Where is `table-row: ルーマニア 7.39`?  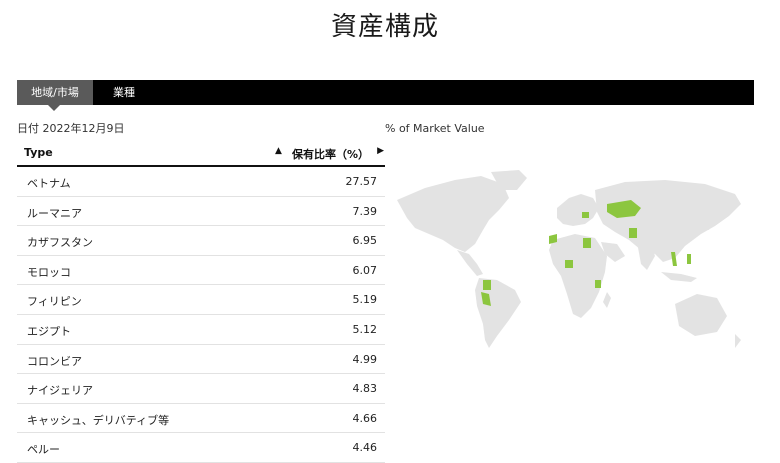 table-row: ルーマニア 7.39 is located at coordinates (201, 212).